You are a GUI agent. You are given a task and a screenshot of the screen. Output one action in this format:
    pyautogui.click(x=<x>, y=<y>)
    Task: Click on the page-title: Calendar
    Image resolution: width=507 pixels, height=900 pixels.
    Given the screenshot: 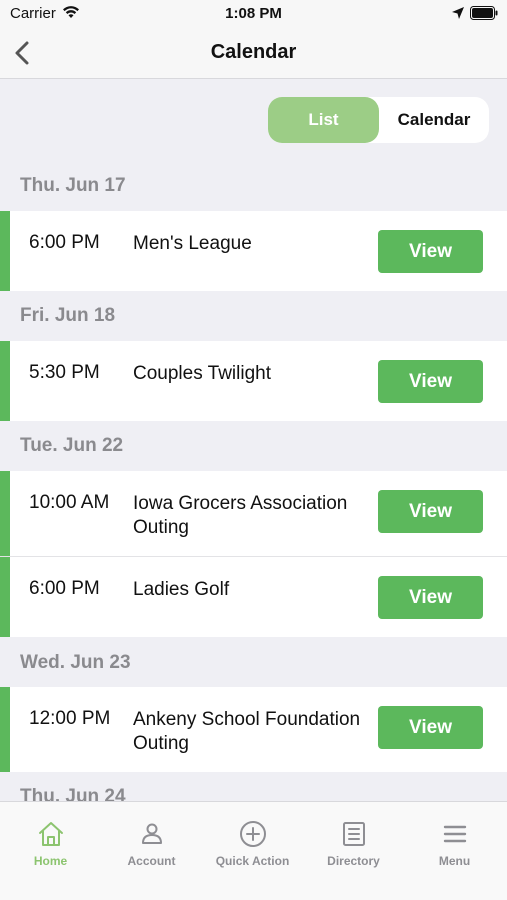 What is the action you would take?
    pyautogui.click(x=253, y=52)
    